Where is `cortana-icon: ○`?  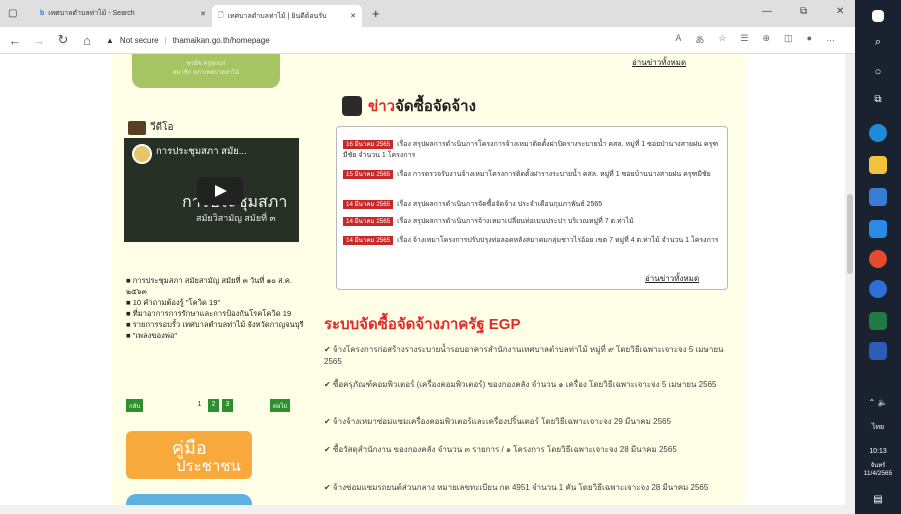 cortana-icon: ○ is located at coordinates (878, 72).